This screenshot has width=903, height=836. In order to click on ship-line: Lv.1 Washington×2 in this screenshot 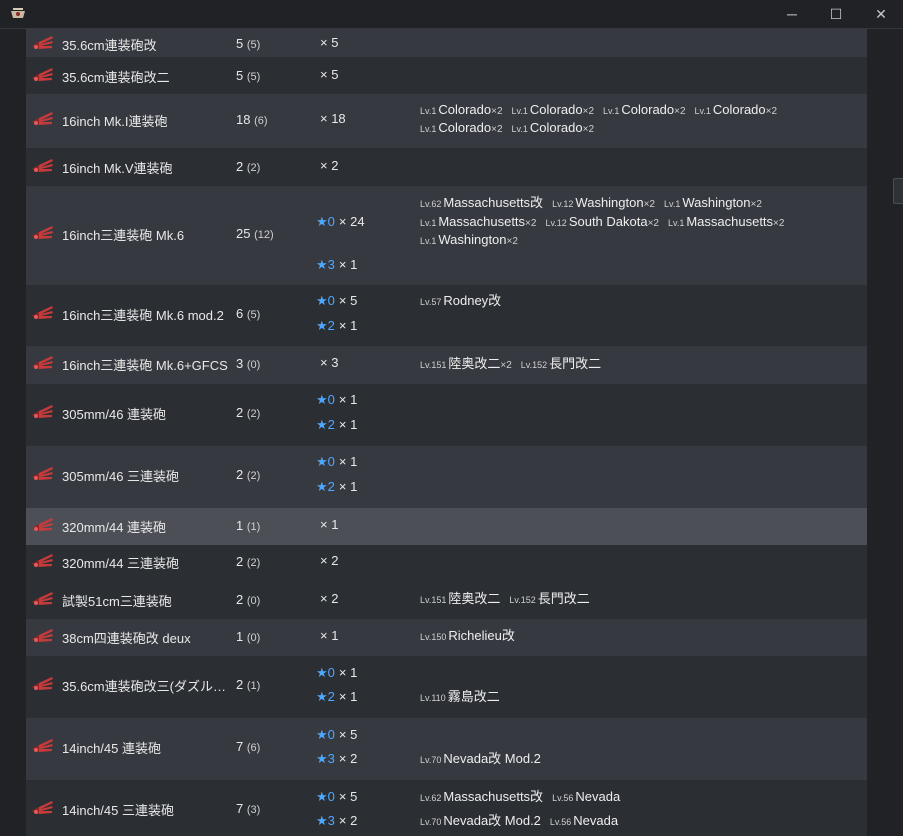, I will do `click(473, 240)`.